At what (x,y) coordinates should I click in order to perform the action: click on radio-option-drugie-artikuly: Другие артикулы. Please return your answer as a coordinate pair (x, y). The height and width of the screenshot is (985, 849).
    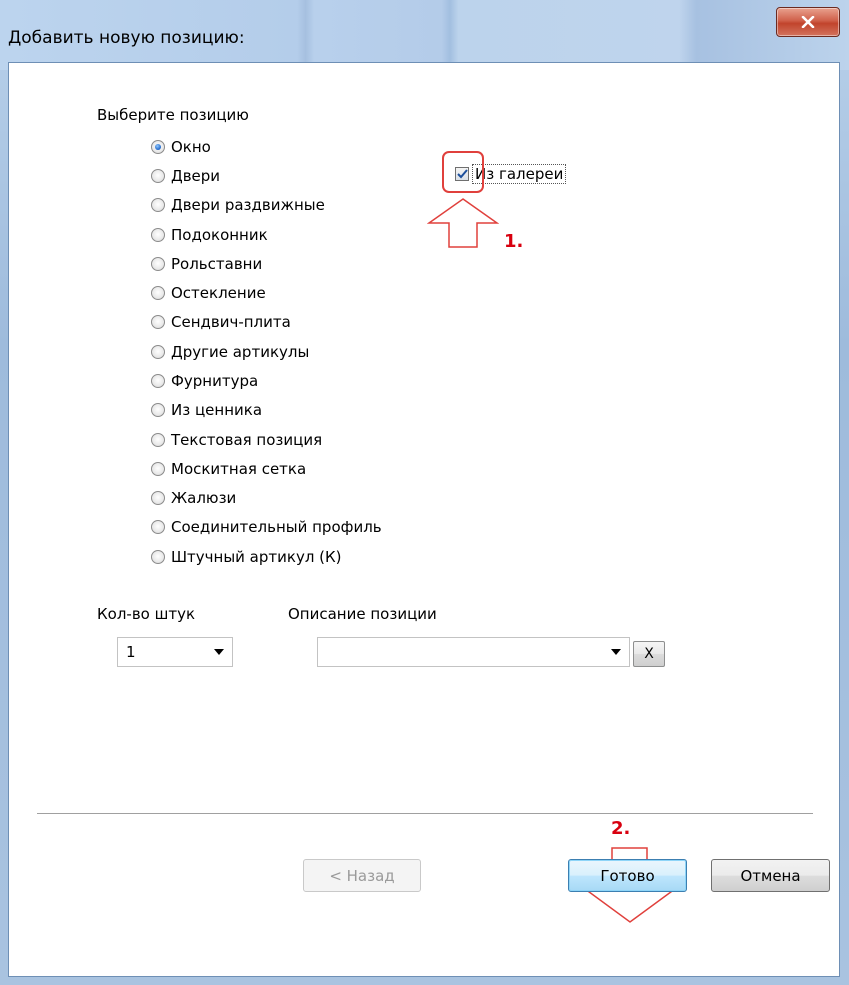
    Looking at the image, I should click on (230, 352).